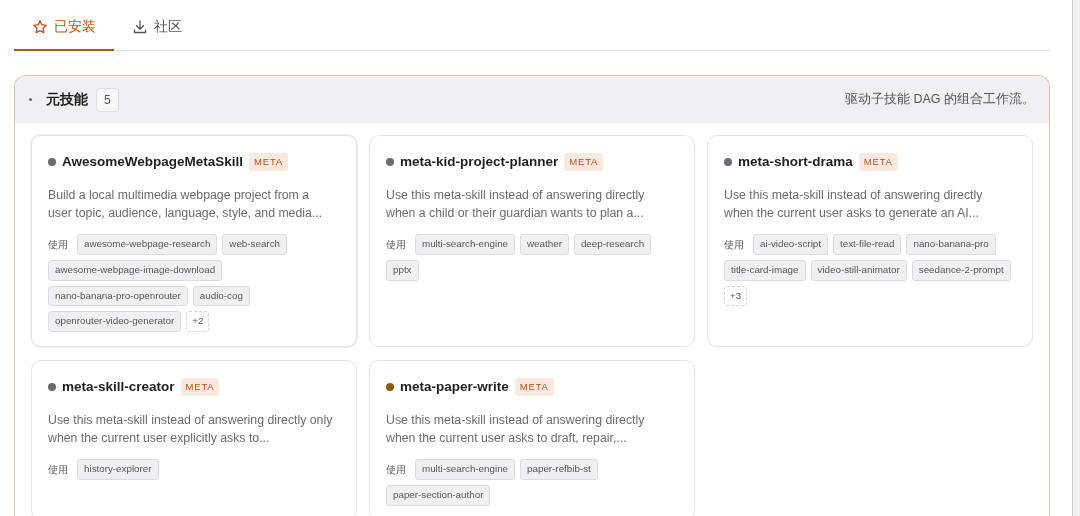 The width and height of the screenshot is (1080, 516). What do you see at coordinates (867, 244) in the screenshot?
I see `skill-tag: text-file-read` at bounding box center [867, 244].